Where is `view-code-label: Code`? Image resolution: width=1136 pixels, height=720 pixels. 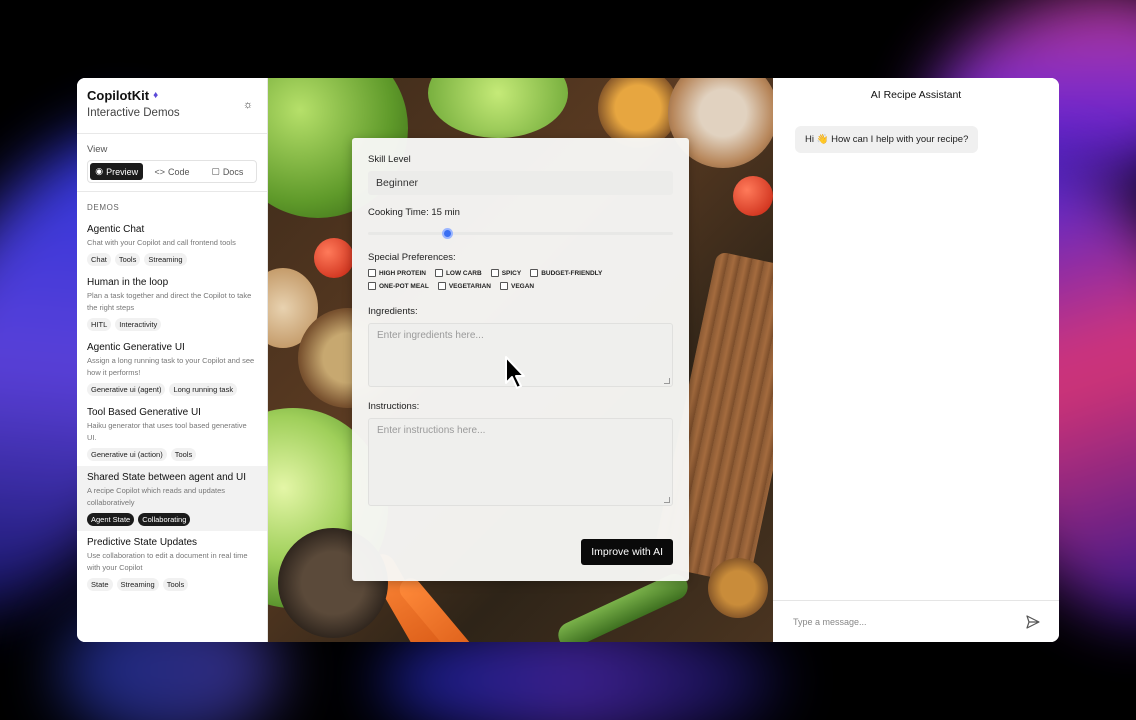
view-code-label: Code is located at coordinates (178, 171).